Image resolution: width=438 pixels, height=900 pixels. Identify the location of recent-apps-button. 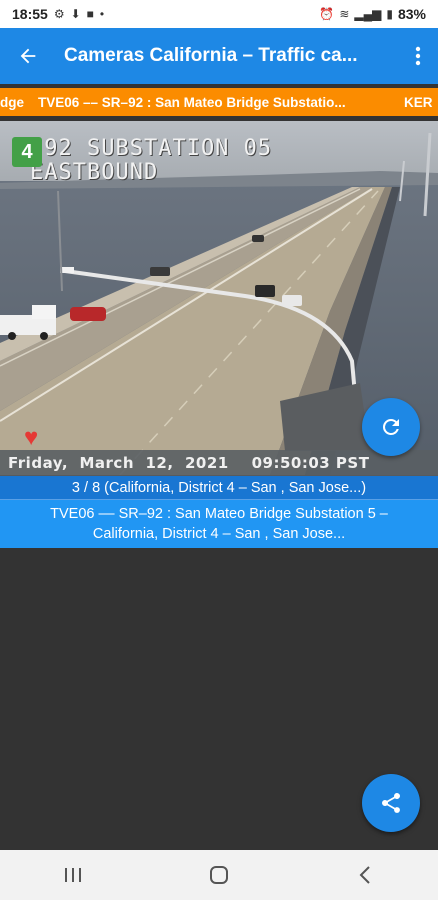
(73, 875).